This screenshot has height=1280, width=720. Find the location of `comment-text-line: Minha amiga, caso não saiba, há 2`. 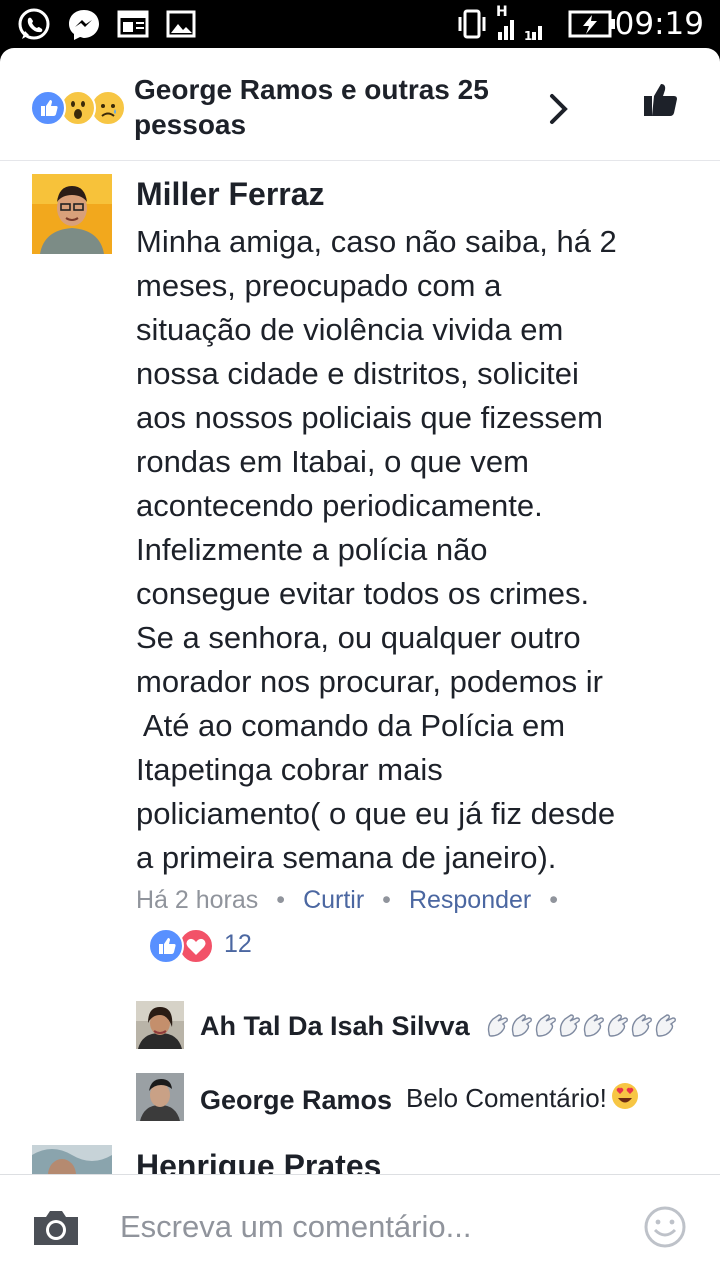

comment-text-line: Minha amiga, caso não saiba, há 2 is located at coordinates (376, 241).